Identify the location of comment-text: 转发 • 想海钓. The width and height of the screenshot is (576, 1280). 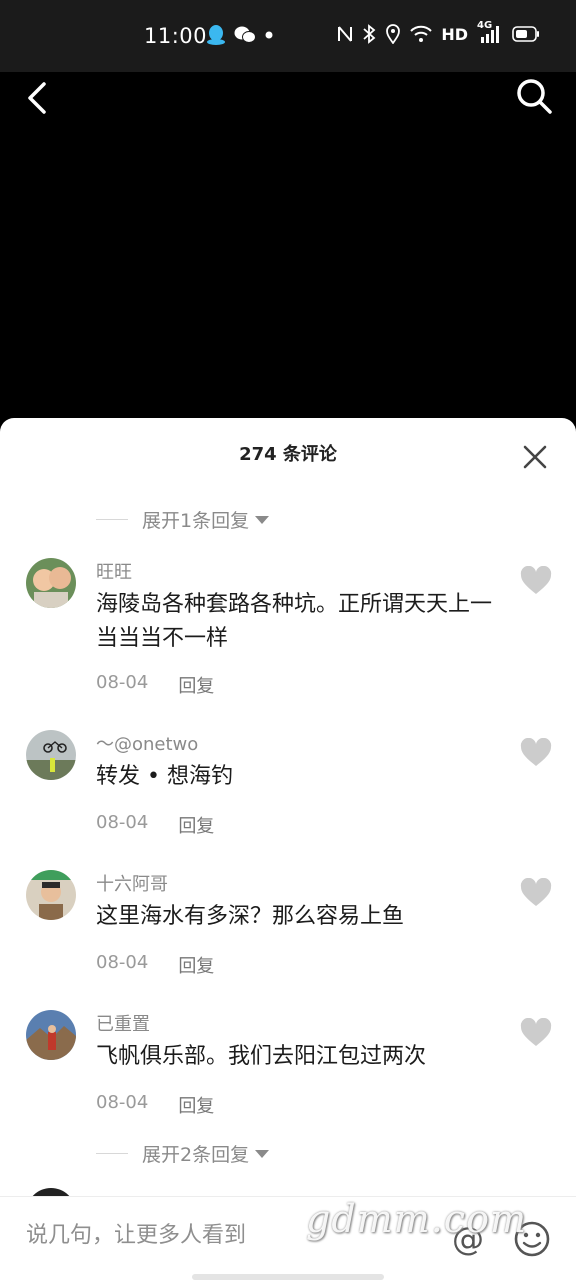
(164, 776).